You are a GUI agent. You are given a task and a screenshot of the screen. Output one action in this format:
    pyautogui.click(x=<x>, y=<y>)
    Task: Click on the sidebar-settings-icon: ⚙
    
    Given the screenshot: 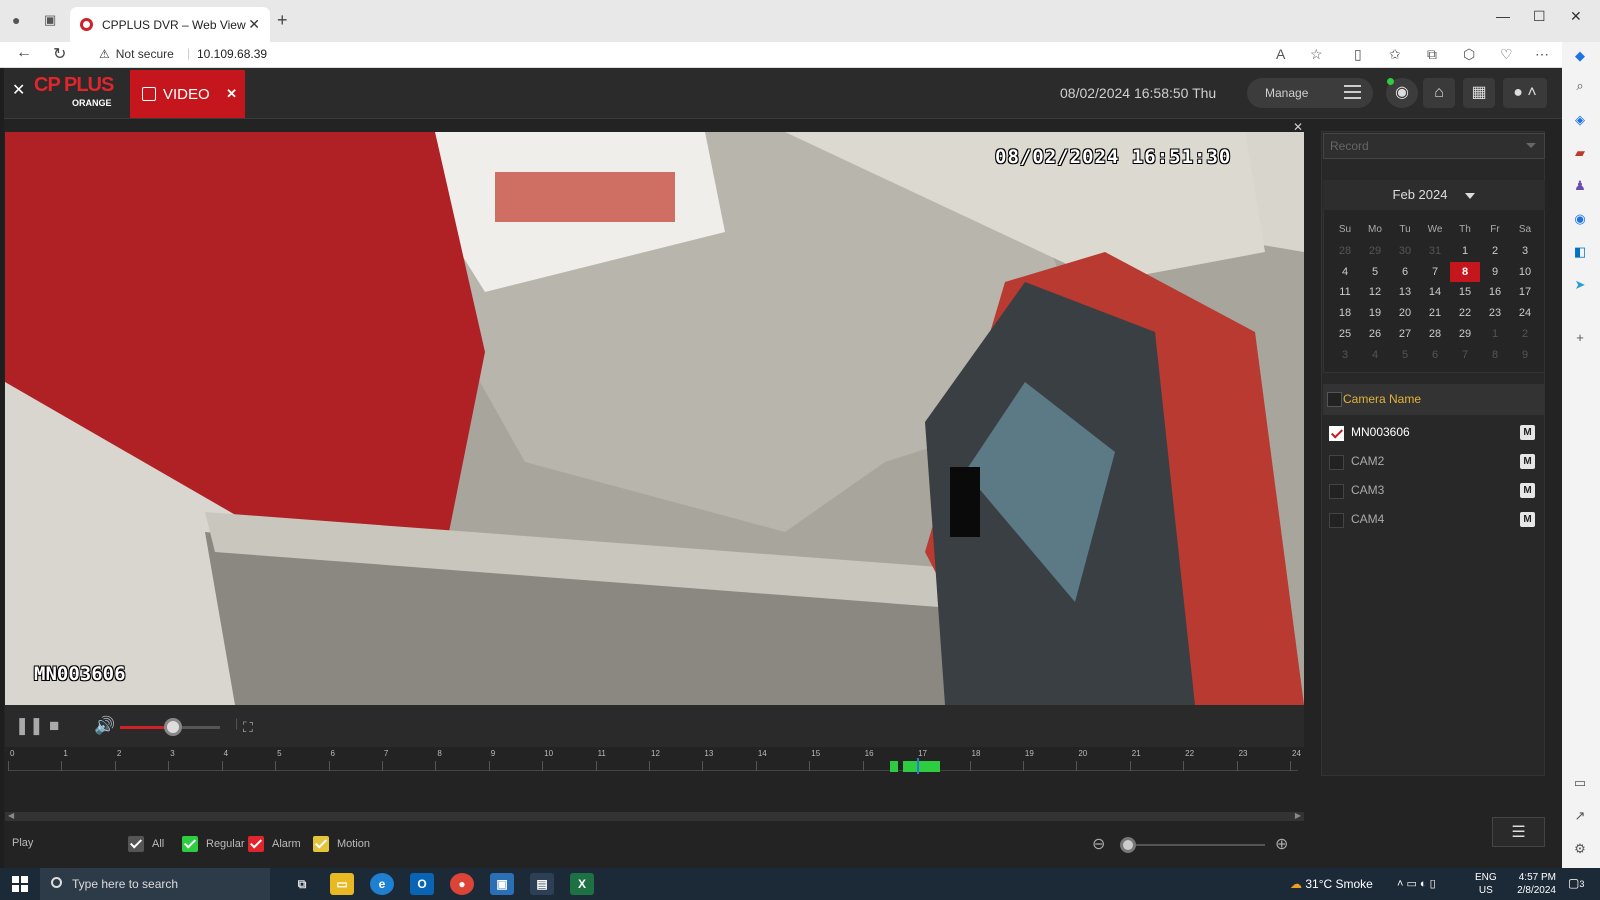 What is the action you would take?
    pyautogui.click(x=1580, y=848)
    